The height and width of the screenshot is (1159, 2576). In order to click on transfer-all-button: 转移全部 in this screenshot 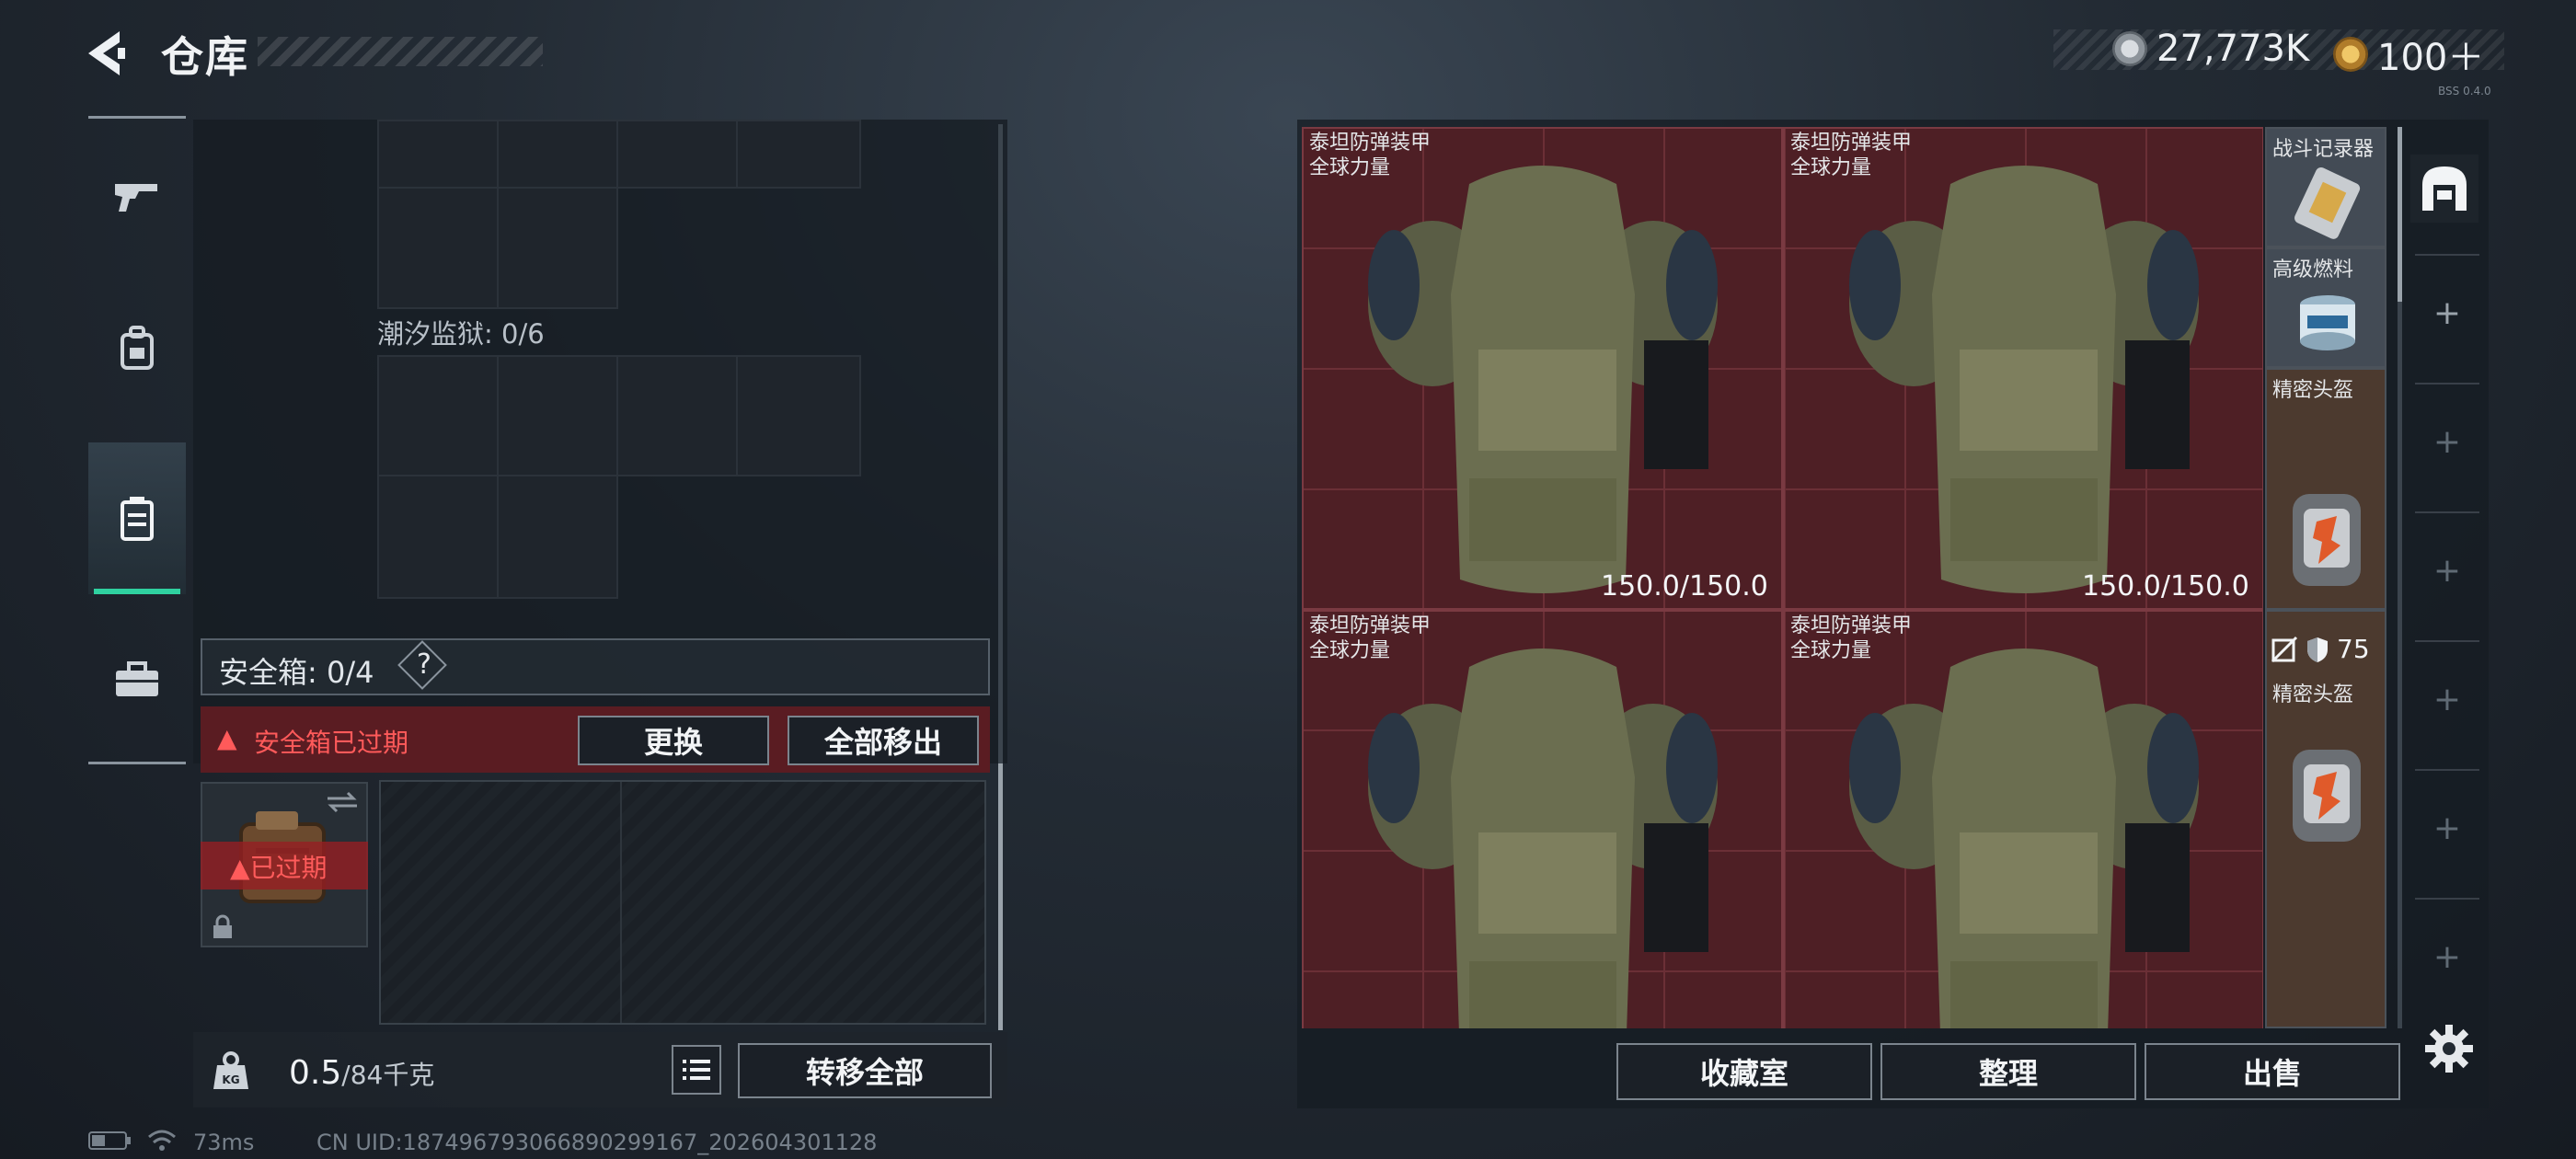, I will do `click(865, 1070)`.